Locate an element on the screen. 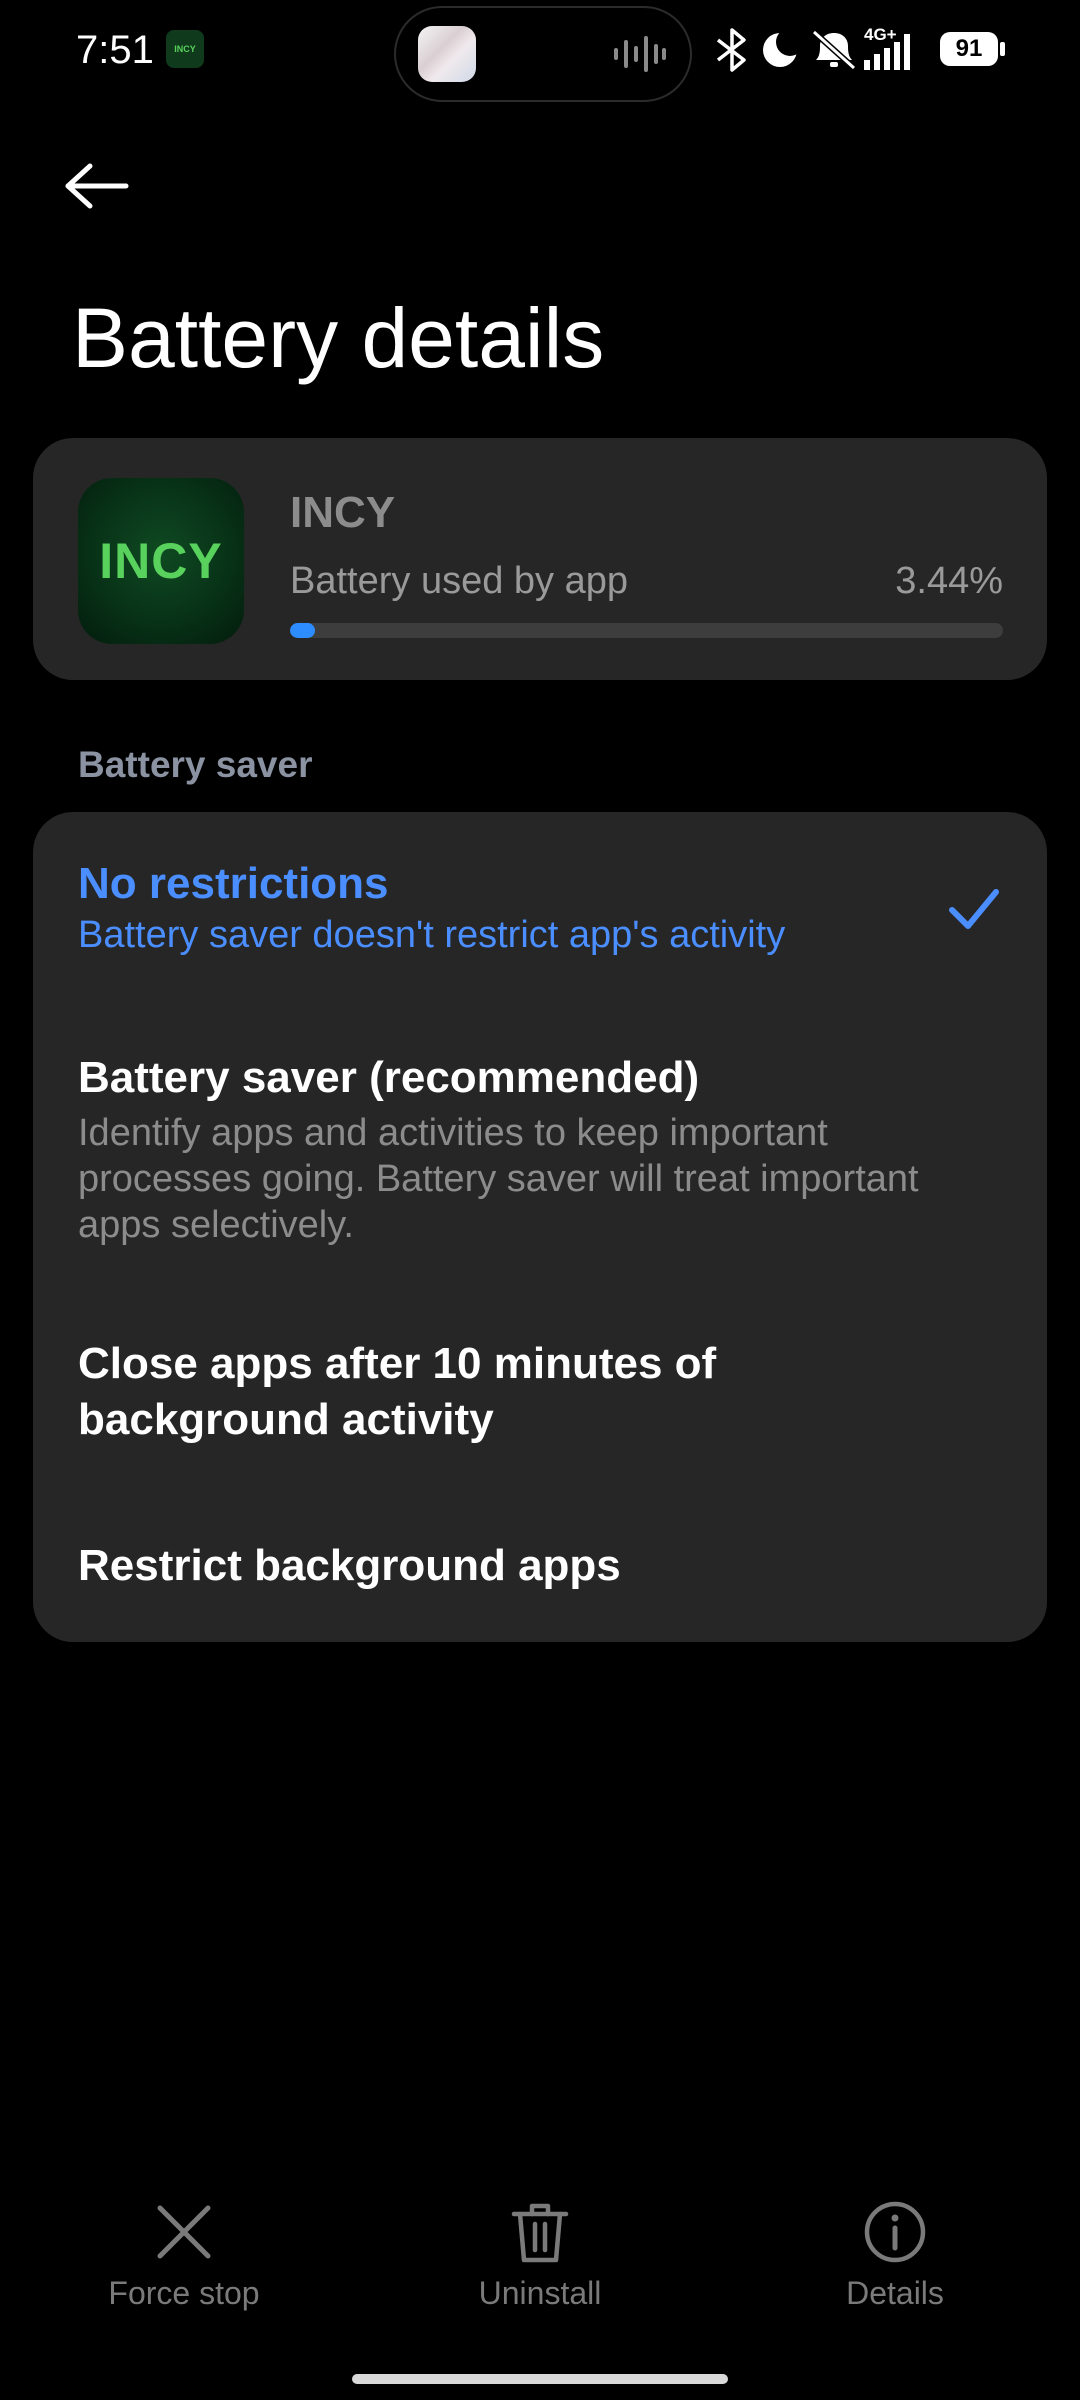  battery-usage-bar is located at coordinates (646, 630).